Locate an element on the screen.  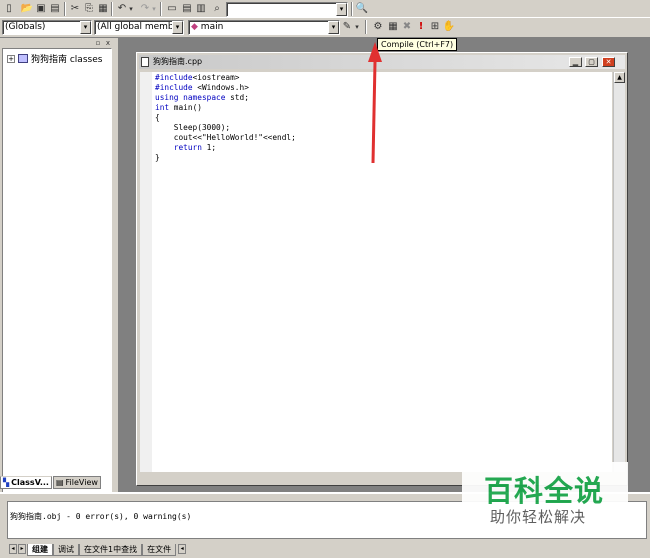
watermark-subtitle: 助你轻松解决 is located at coordinates (538, 517).